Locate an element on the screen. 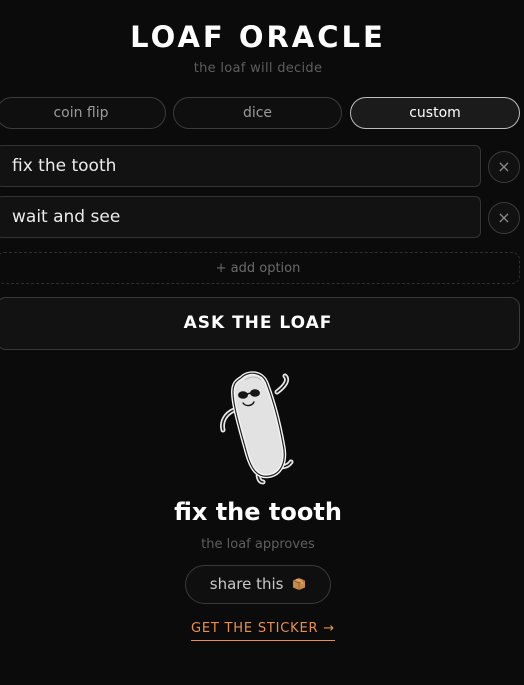 The width and height of the screenshot is (524, 685). add-option-button: + add option is located at coordinates (260, 268).